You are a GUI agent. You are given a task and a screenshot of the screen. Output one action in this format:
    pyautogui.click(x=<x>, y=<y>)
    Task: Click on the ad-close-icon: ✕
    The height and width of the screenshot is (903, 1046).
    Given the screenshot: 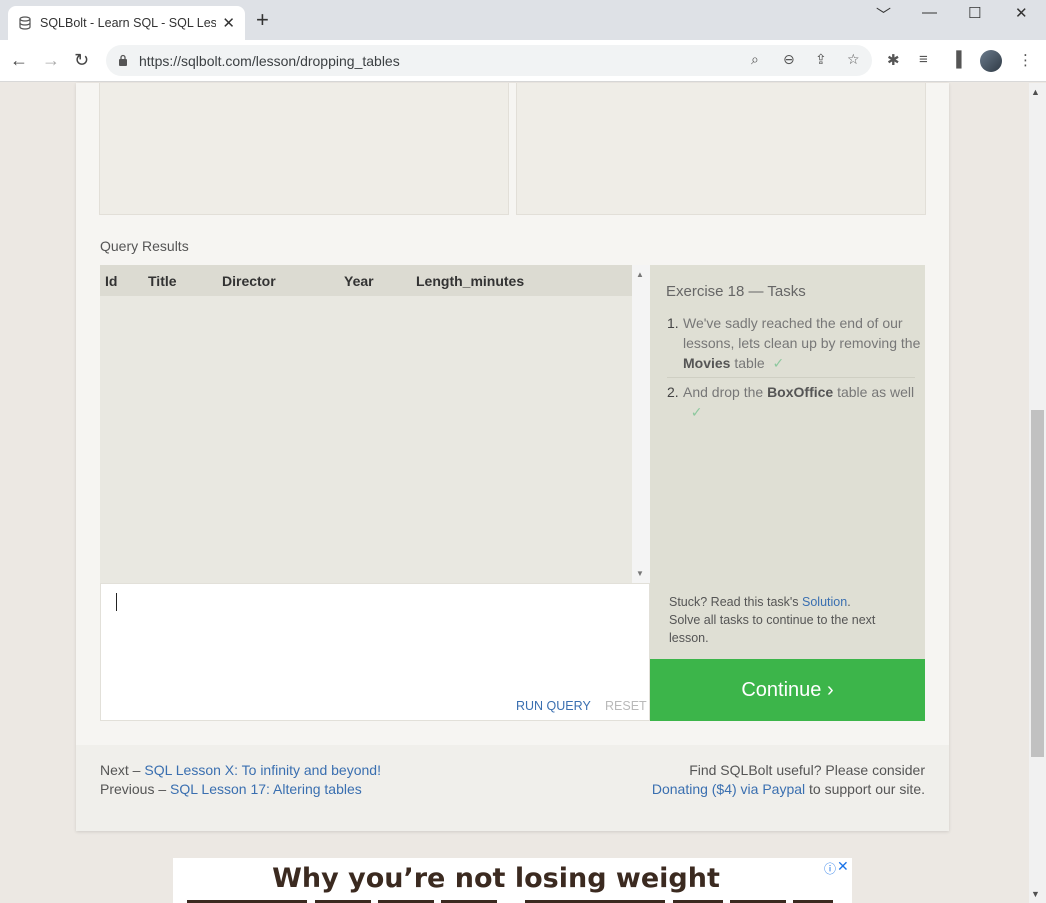 What is the action you would take?
    pyautogui.click(x=843, y=866)
    